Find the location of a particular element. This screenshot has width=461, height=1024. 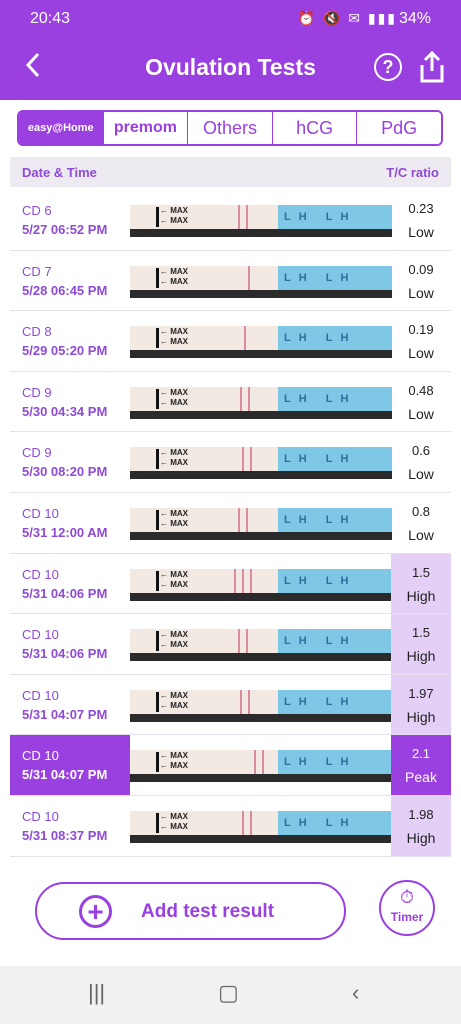

tab-premom: premom is located at coordinates (146, 128).